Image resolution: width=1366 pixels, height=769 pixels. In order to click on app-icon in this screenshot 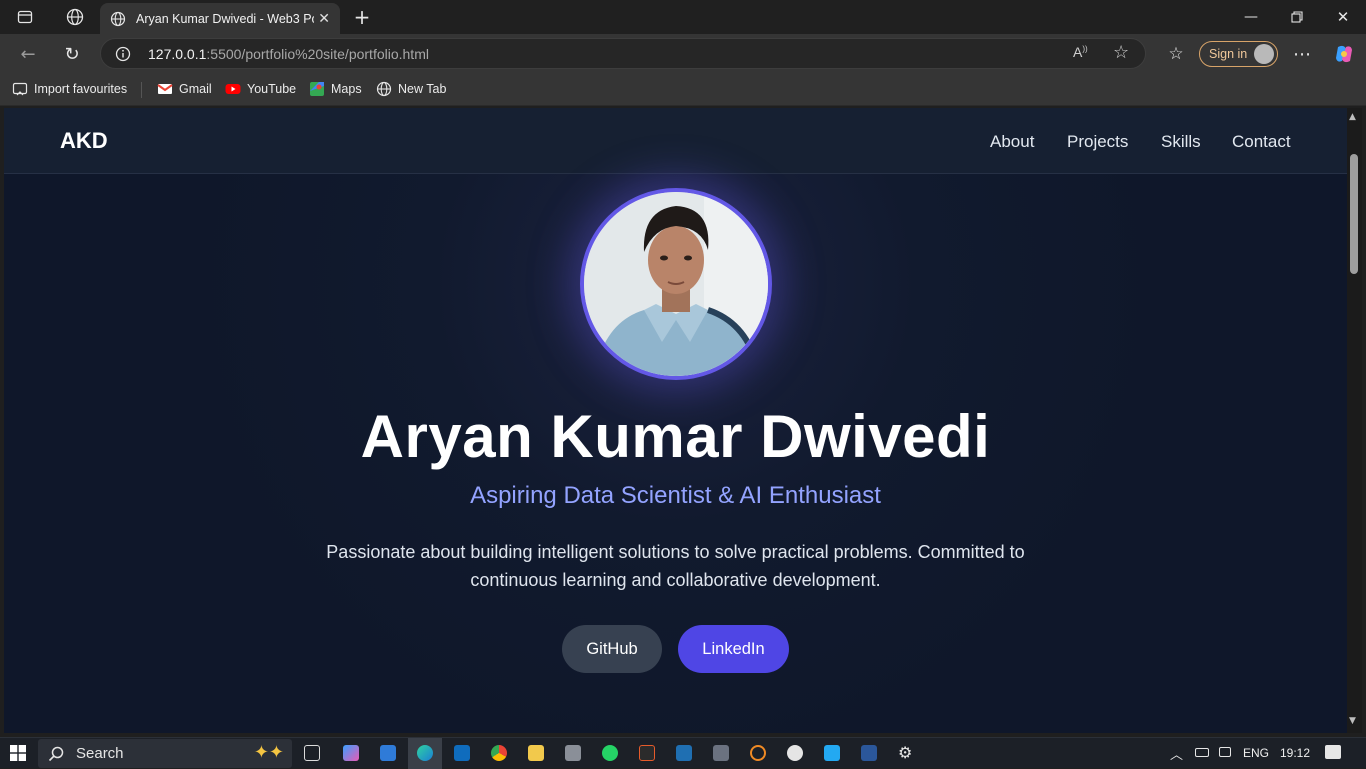, I will do `click(647, 753)`.